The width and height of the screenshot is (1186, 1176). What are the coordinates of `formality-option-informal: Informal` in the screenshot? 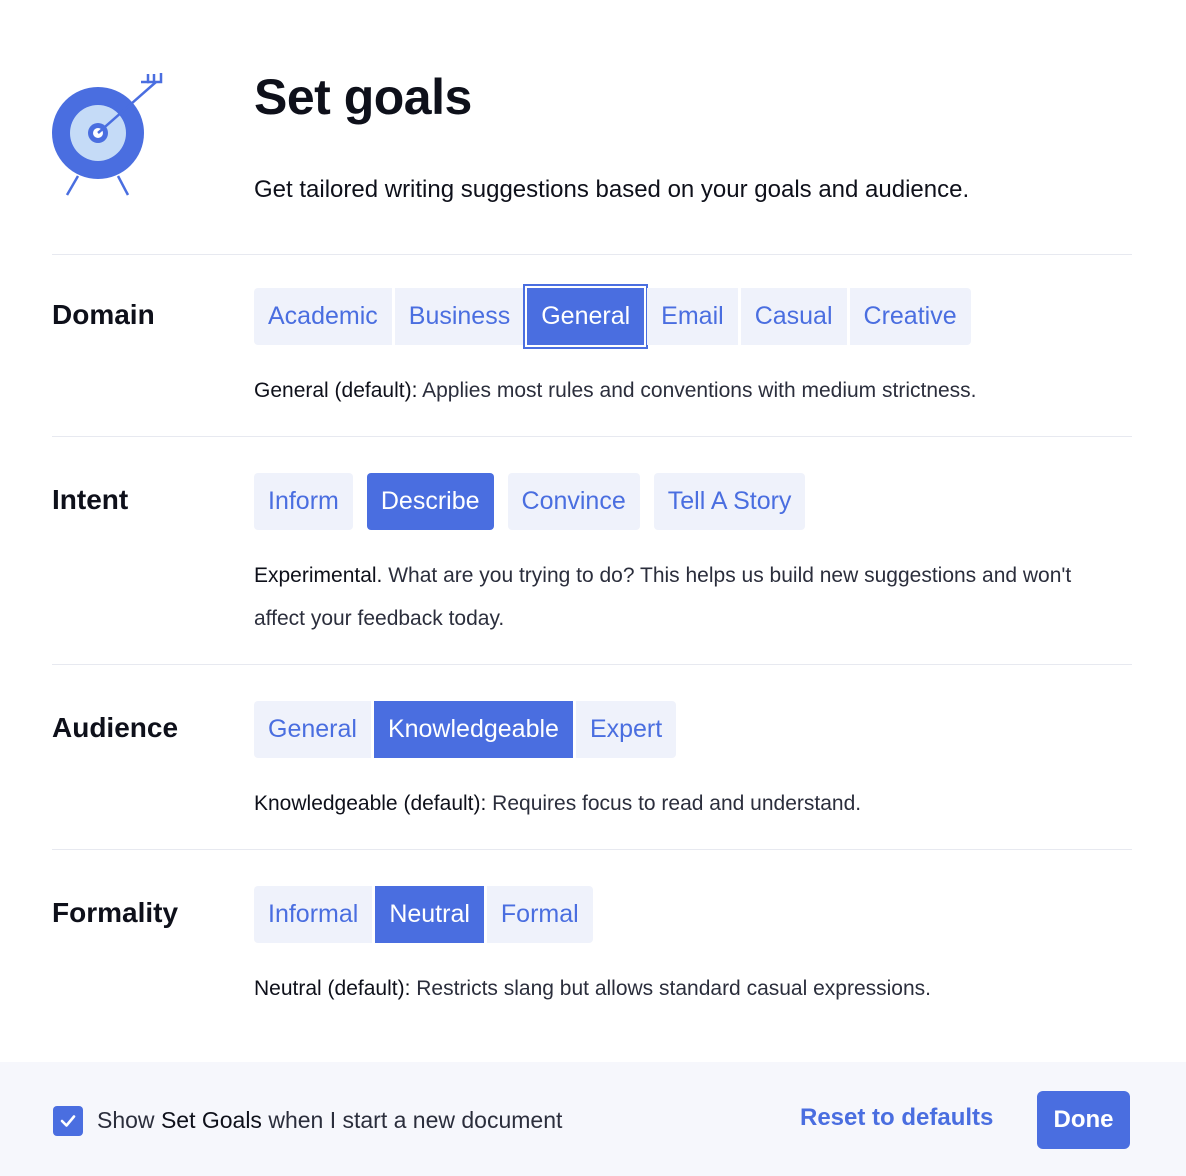 It's located at (313, 914).